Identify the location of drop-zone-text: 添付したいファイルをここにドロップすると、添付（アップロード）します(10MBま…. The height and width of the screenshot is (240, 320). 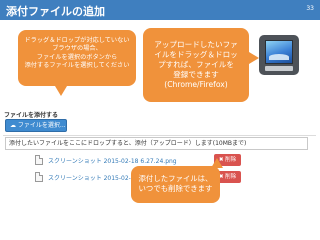
(128, 143).